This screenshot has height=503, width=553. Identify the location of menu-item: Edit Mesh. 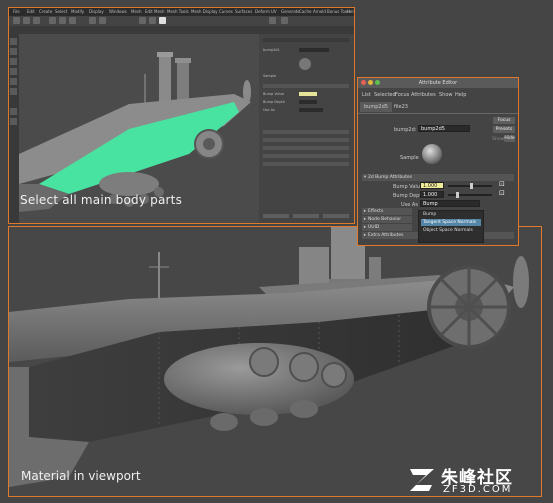
(155, 12).